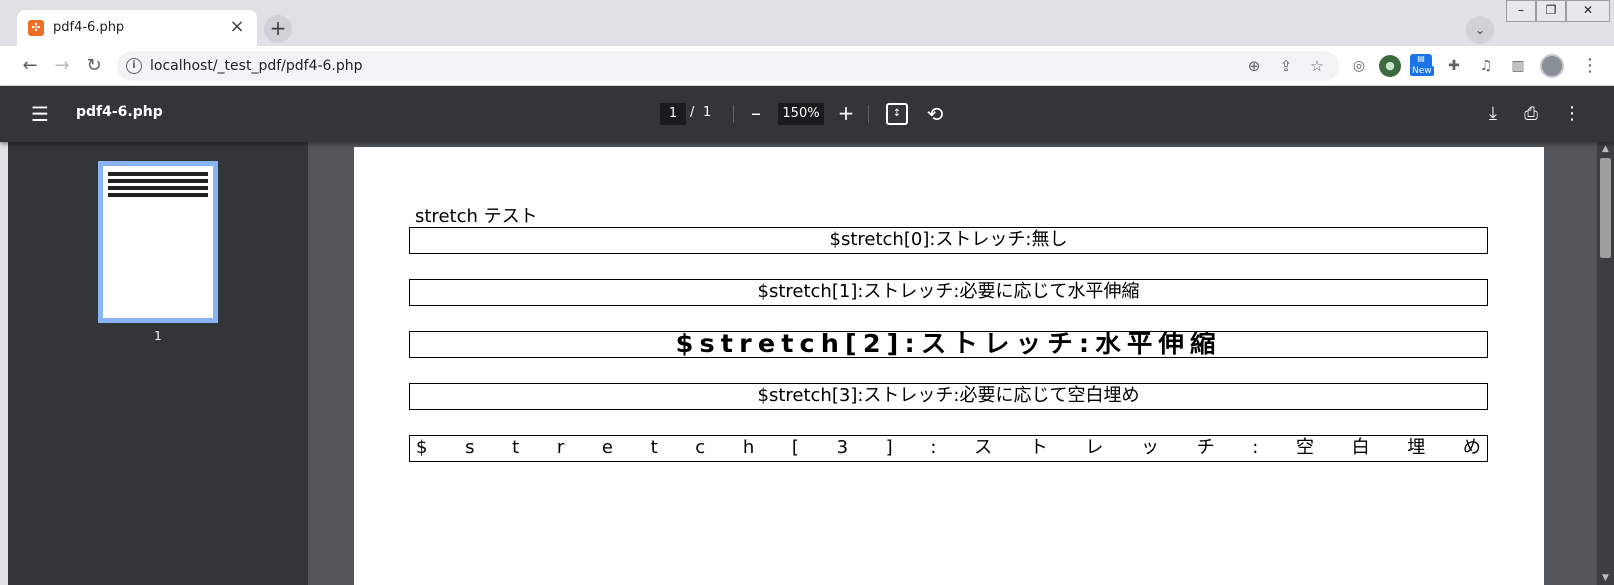 The width and height of the screenshot is (1614, 585). I want to click on spread-character: [, so click(795, 447).